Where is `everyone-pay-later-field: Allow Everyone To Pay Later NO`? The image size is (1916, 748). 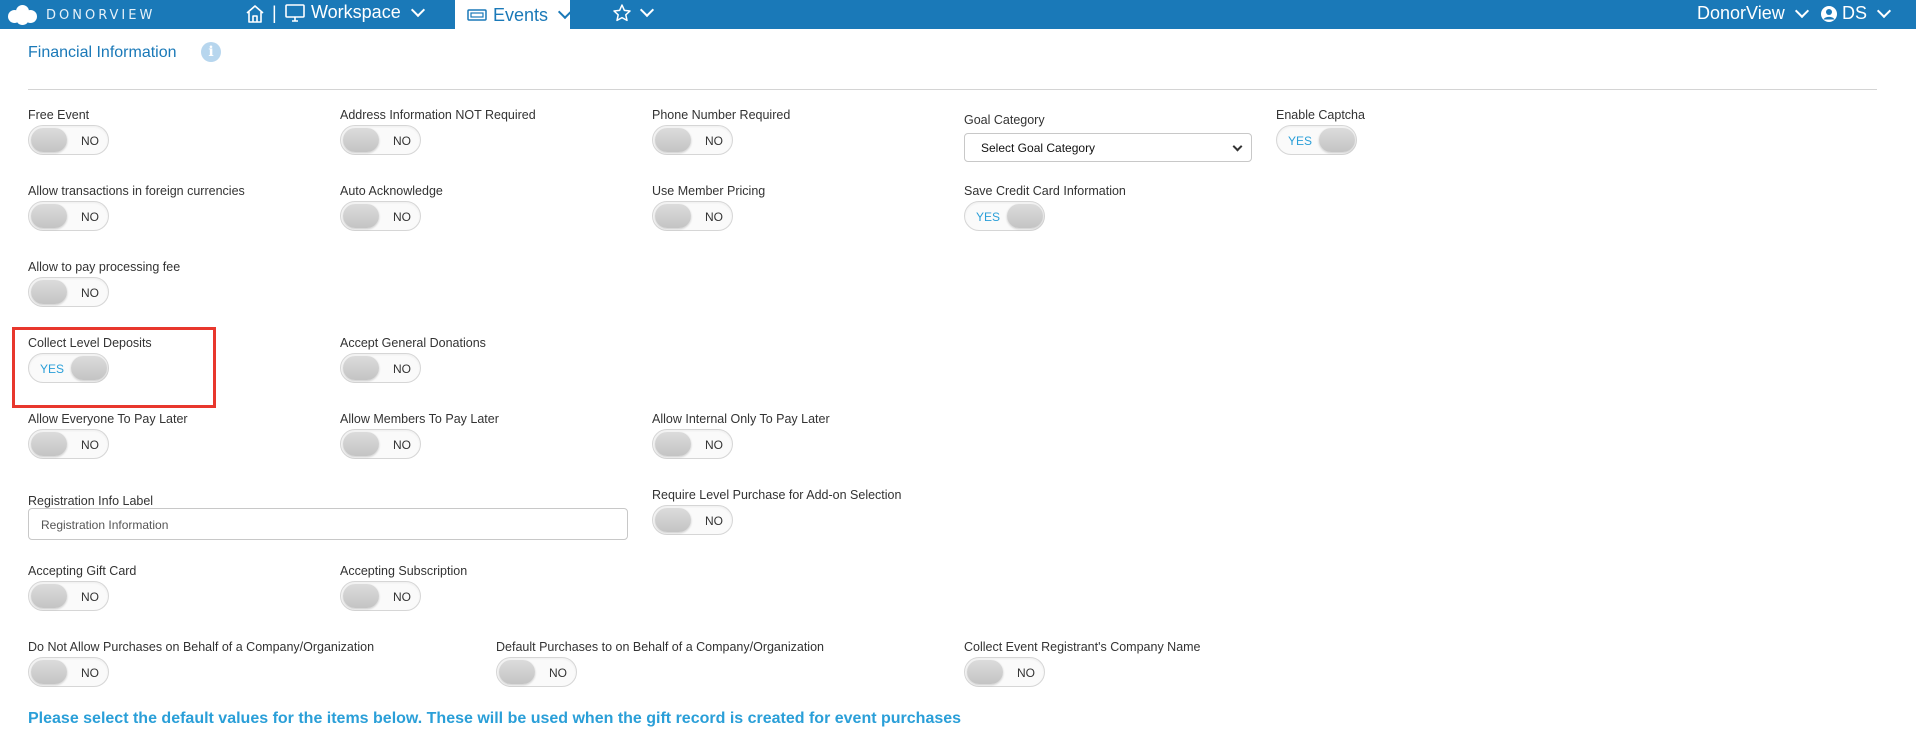
everyone-pay-later-field: Allow Everyone To Pay Later NO is located at coordinates (108, 435).